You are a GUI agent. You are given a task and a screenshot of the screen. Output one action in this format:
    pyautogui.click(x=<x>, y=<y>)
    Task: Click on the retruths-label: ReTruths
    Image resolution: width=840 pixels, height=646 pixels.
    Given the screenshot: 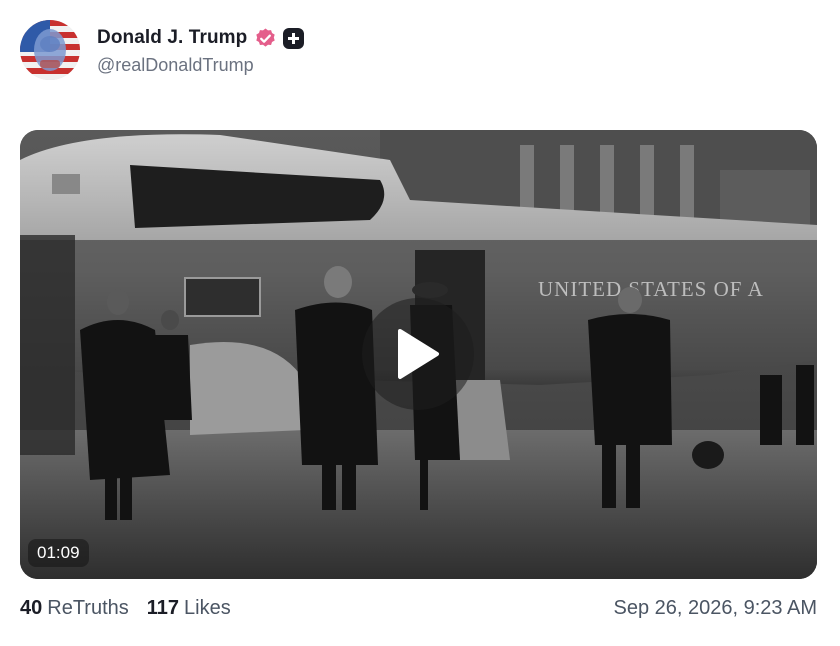 What is the action you would take?
    pyautogui.click(x=88, y=607)
    